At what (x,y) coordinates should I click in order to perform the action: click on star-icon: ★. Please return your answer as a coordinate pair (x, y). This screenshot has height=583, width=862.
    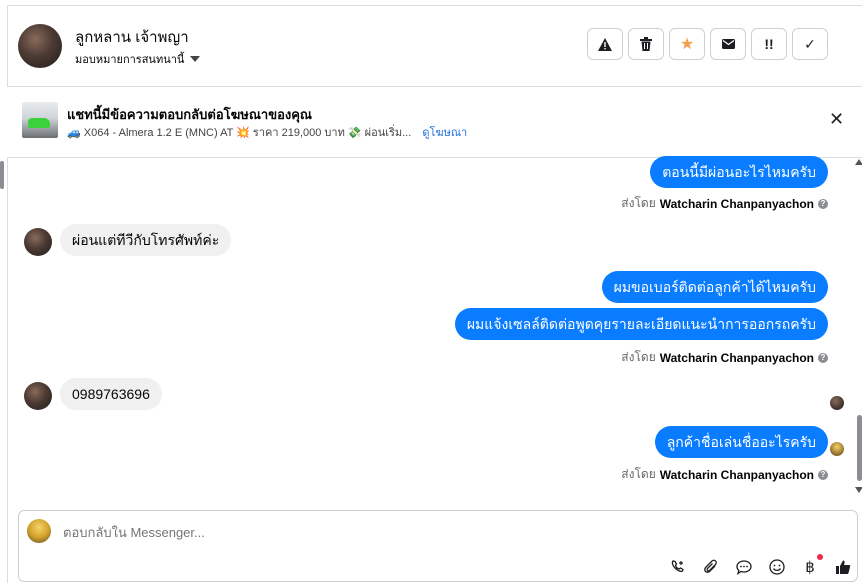
    Looking at the image, I should click on (687, 44).